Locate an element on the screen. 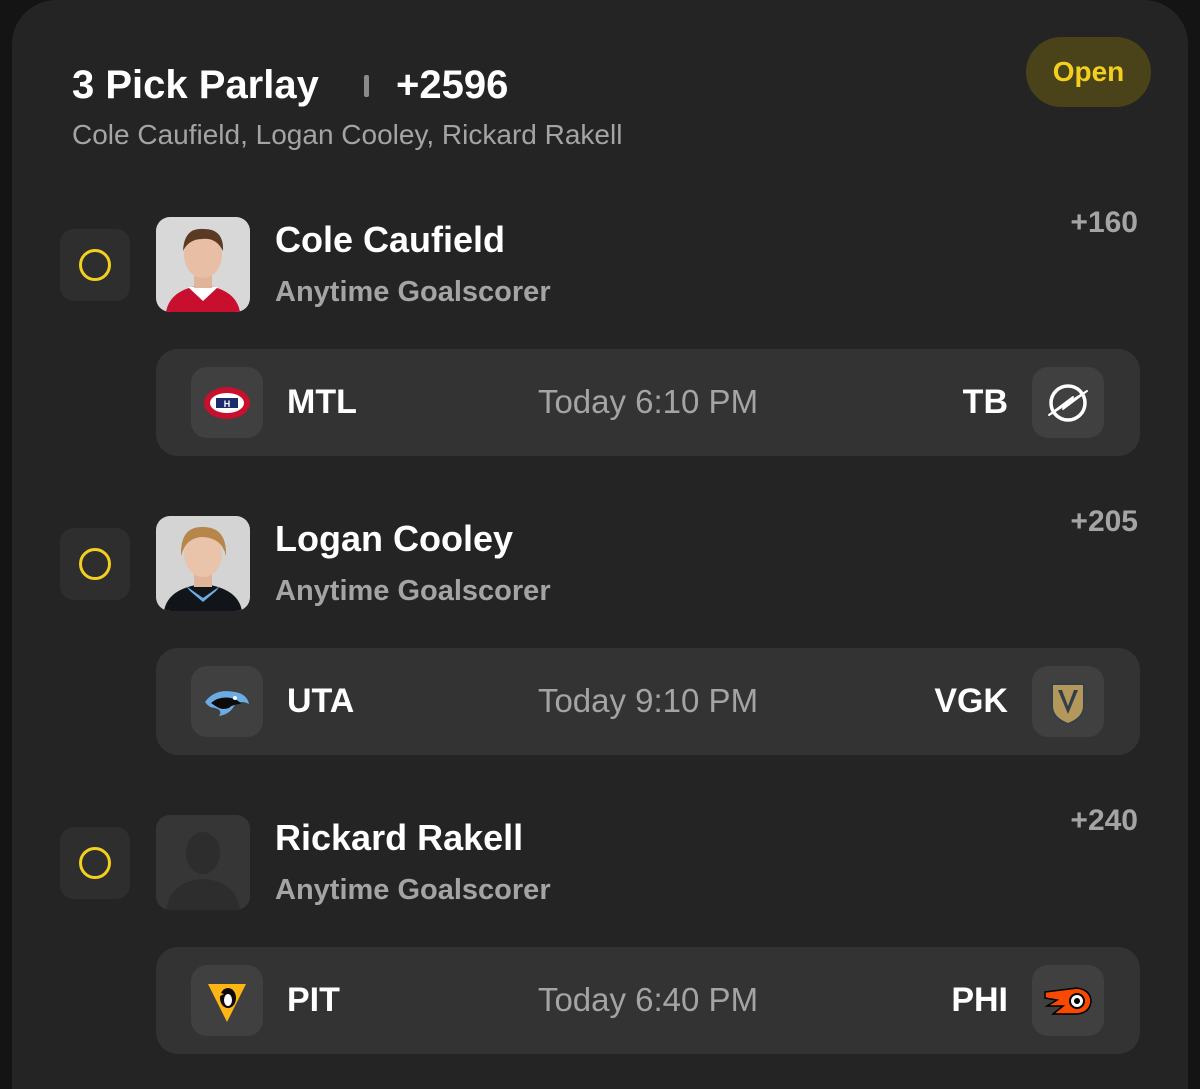  player-avatar-placeholder is located at coordinates (203, 862).